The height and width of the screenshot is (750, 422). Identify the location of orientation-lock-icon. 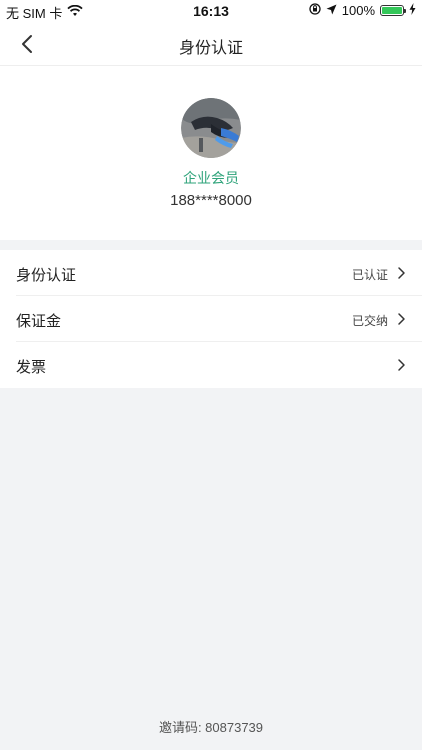
(315, 10).